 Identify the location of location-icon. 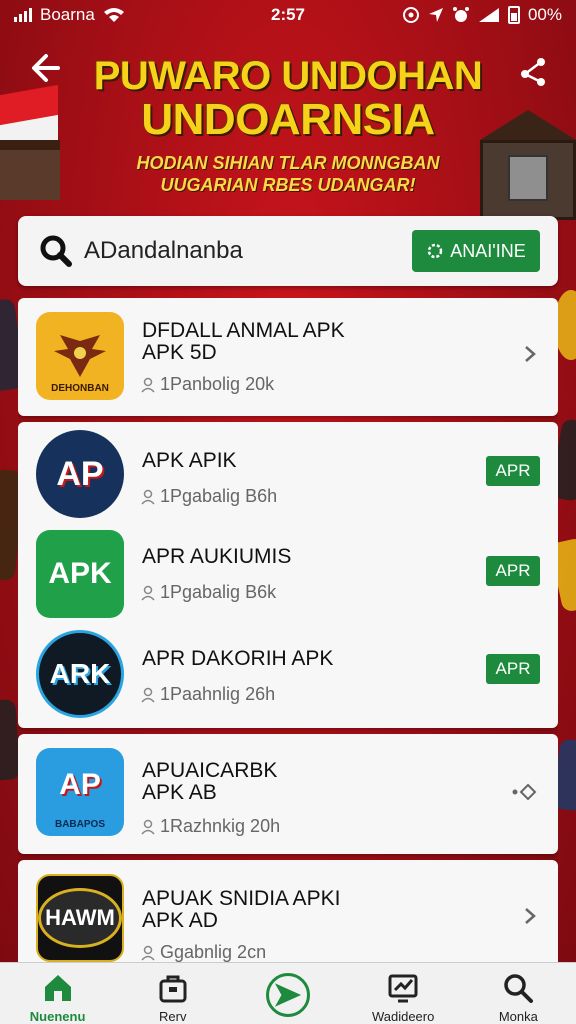
(435, 15).